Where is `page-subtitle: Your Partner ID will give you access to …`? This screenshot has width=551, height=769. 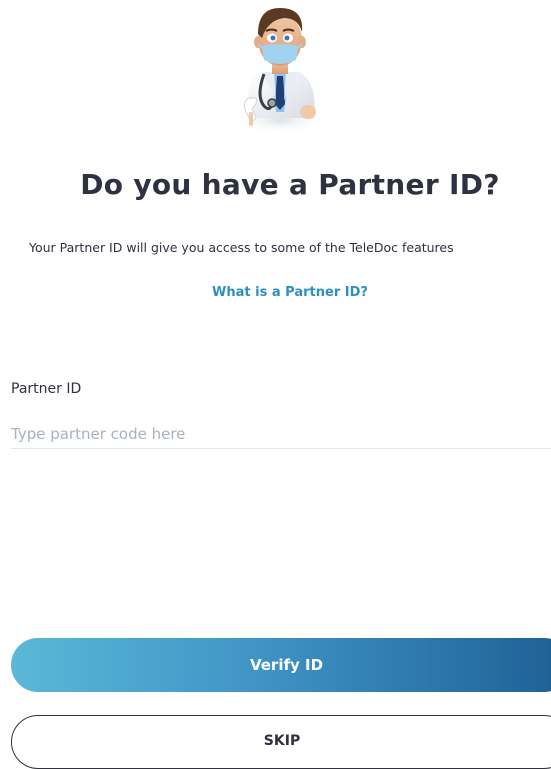 page-subtitle: Your Partner ID will give you access to … is located at coordinates (241, 247).